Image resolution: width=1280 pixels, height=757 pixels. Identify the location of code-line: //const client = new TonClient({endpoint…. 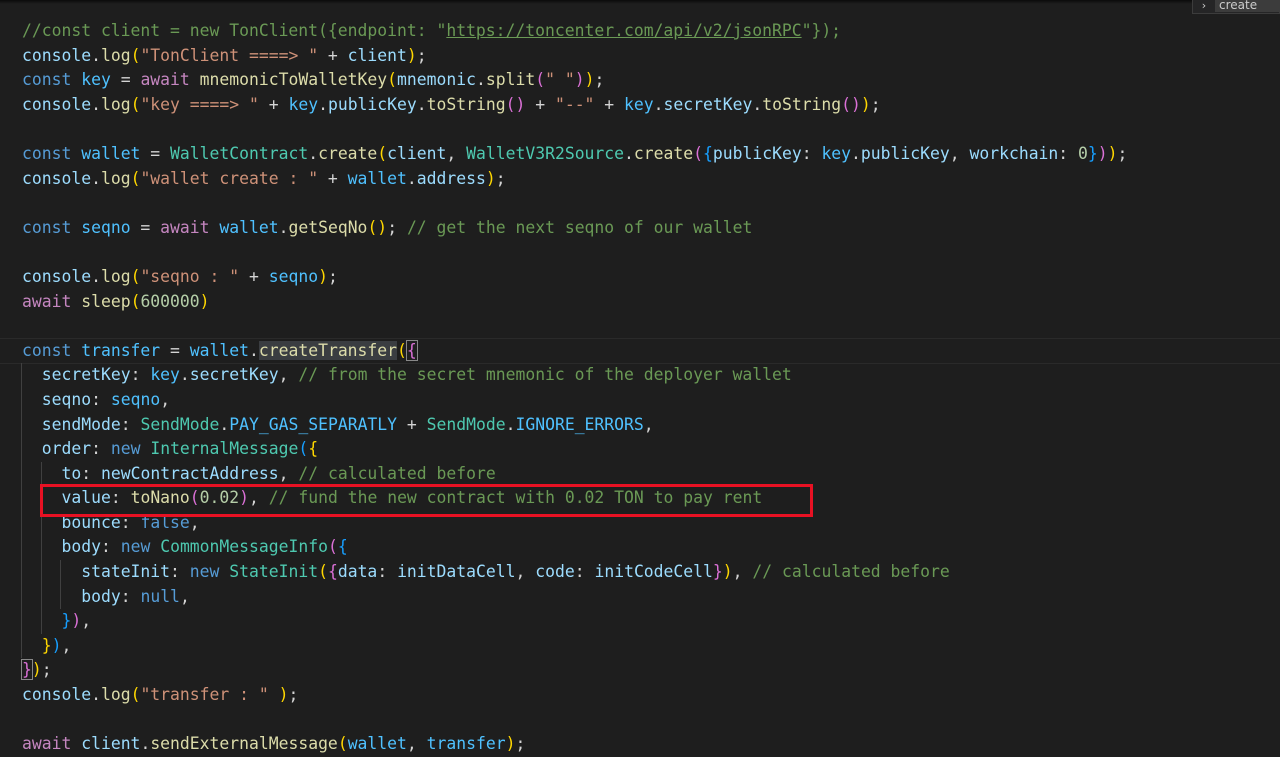
(651, 31).